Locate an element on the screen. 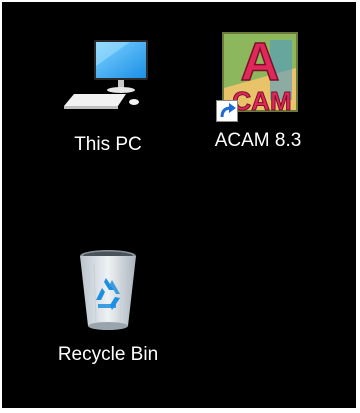  recycle-bin-icon is located at coordinates (108, 290).